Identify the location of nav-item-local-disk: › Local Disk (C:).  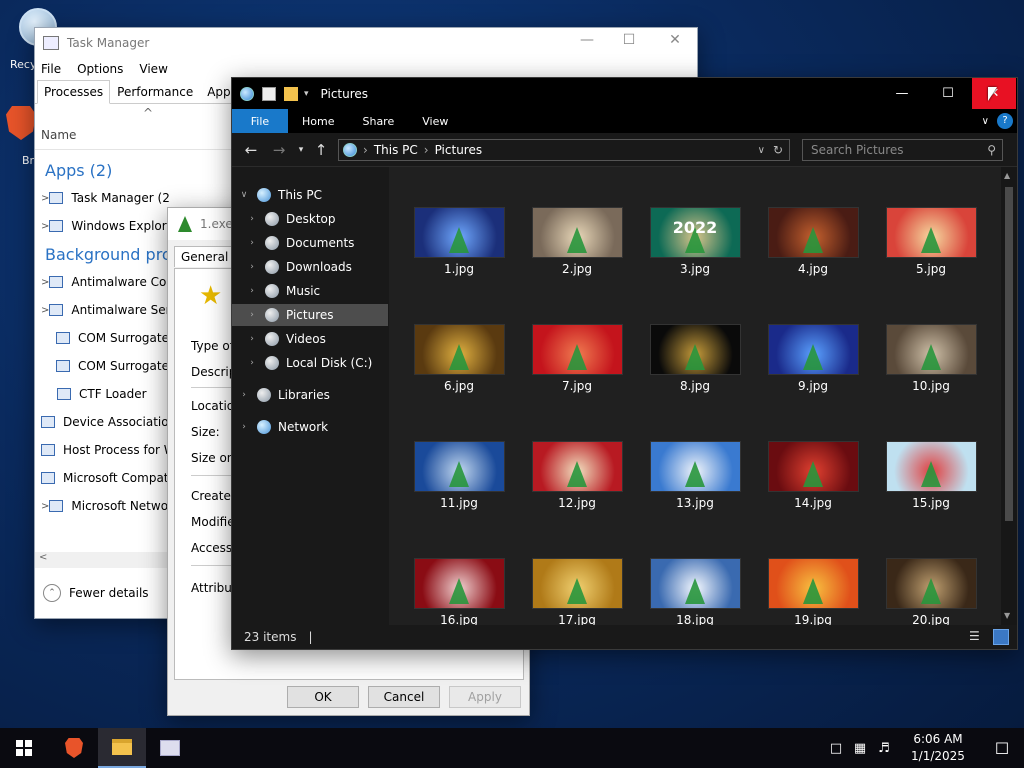
(324, 363).